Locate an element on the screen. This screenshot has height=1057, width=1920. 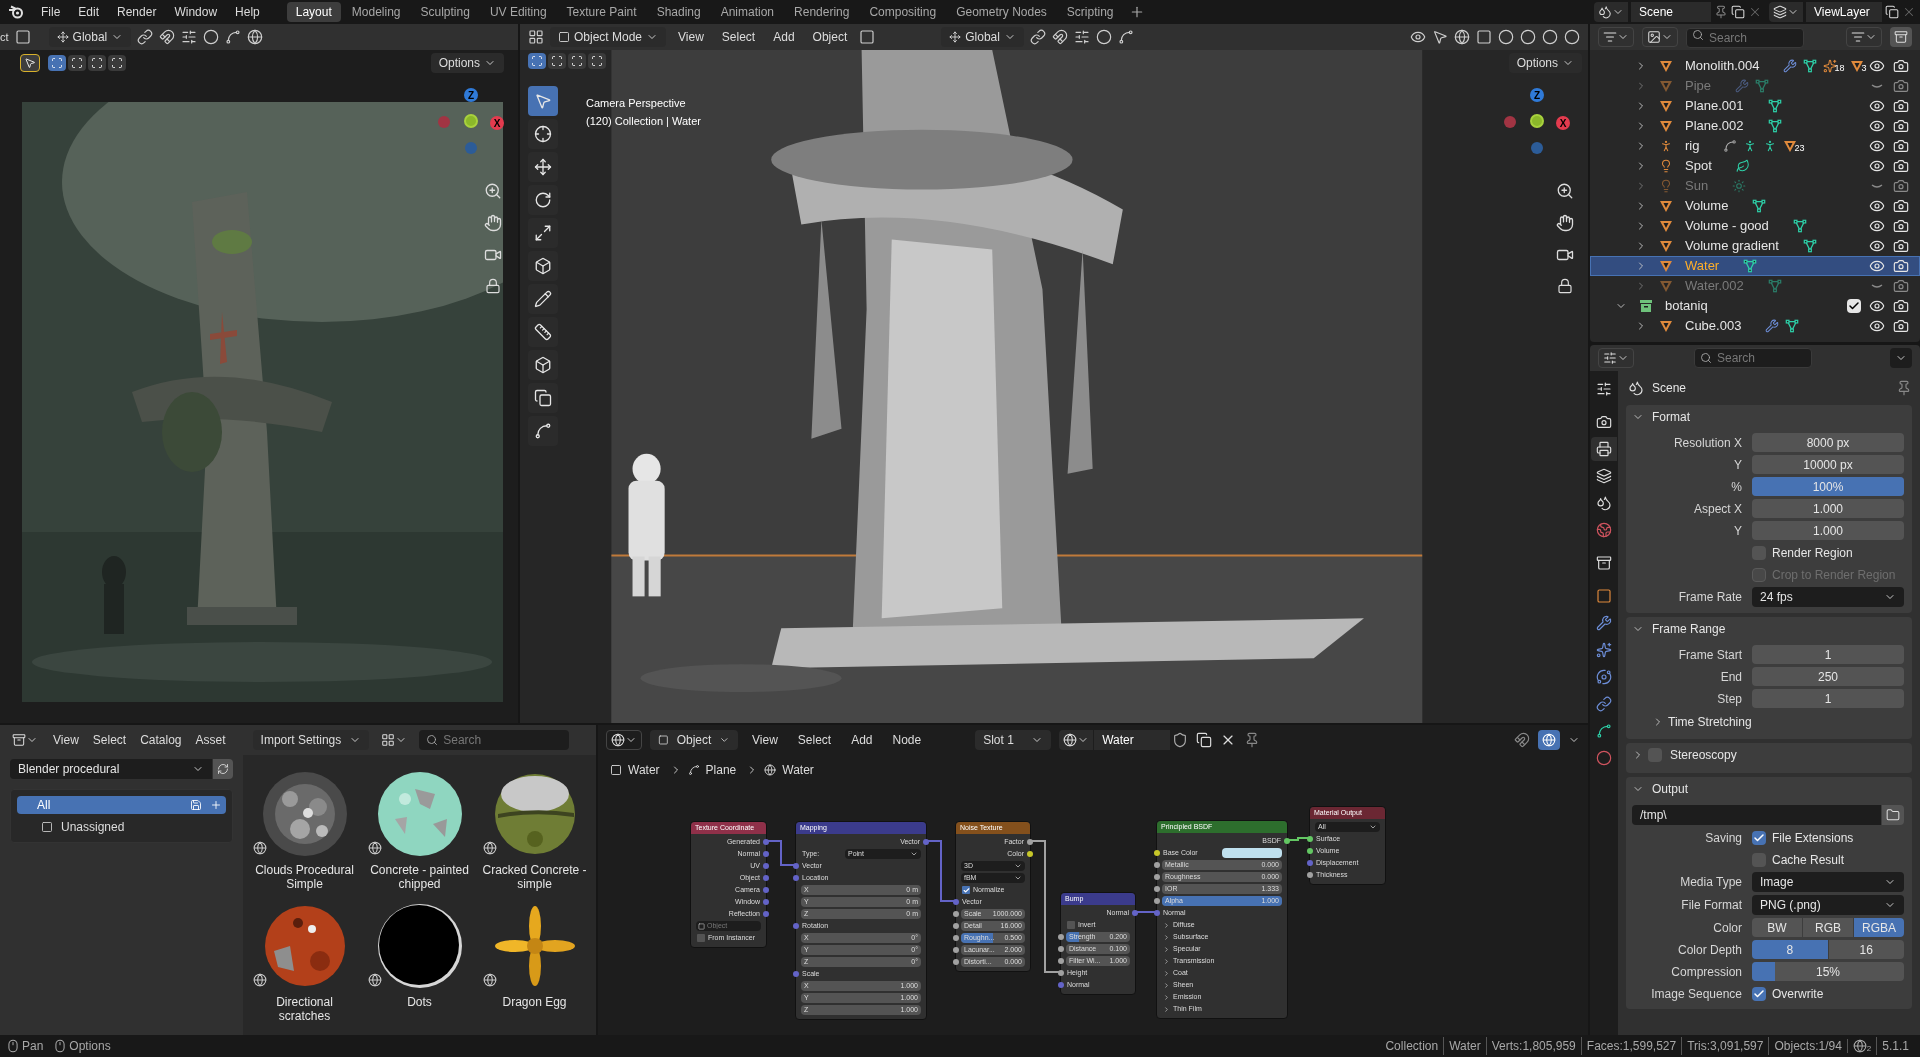
segment-button: 16 is located at coordinates (1866, 949).